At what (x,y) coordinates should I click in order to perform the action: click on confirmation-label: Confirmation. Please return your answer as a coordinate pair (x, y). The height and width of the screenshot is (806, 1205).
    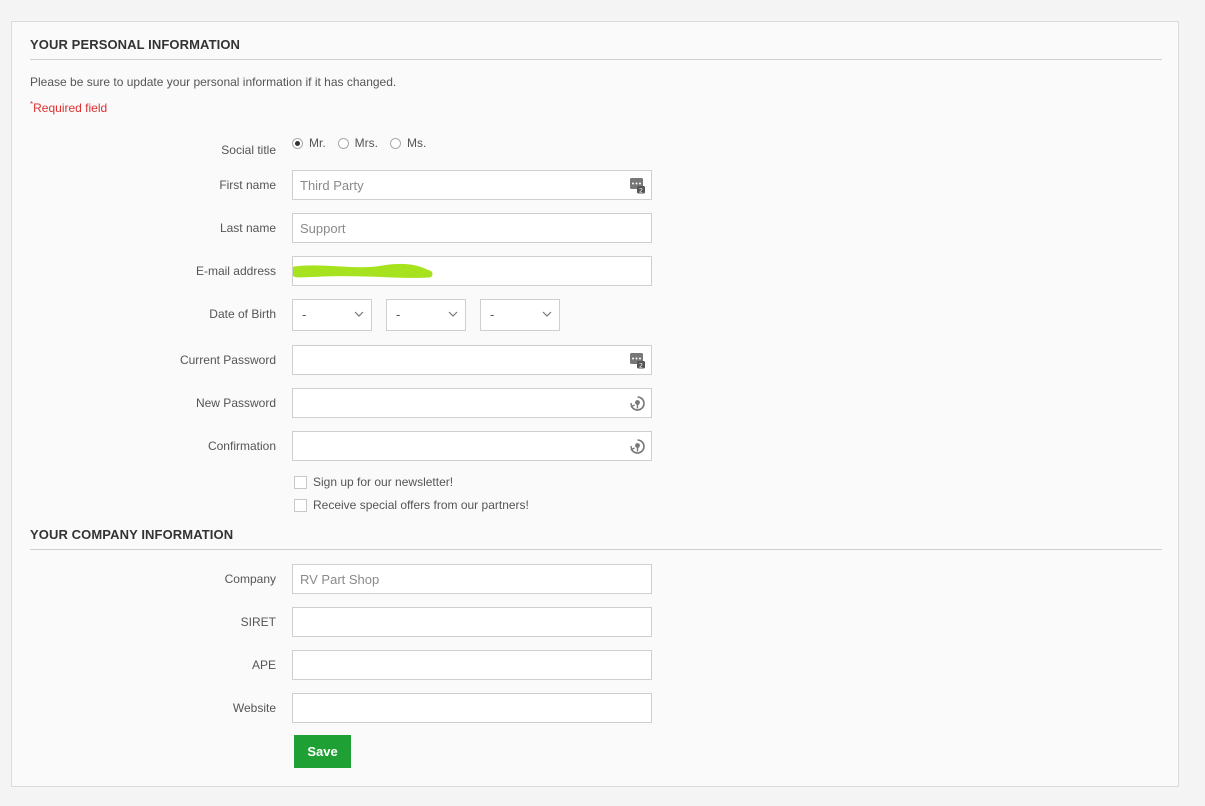
    Looking at the image, I should click on (241, 446).